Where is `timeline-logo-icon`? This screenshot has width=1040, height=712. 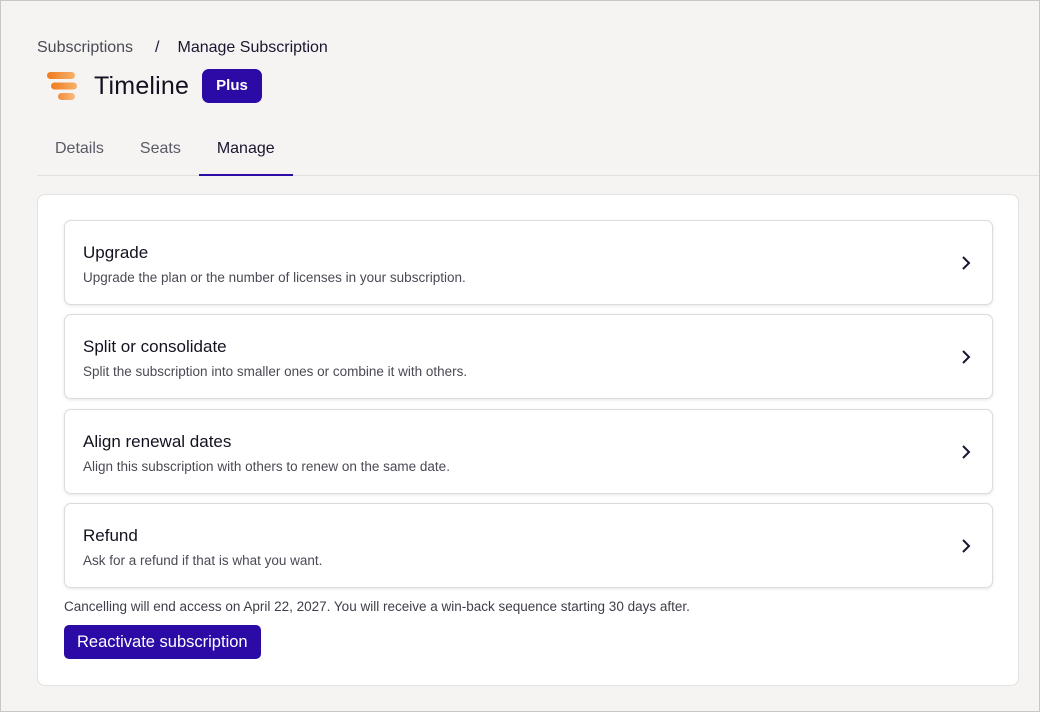
timeline-logo-icon is located at coordinates (62, 86).